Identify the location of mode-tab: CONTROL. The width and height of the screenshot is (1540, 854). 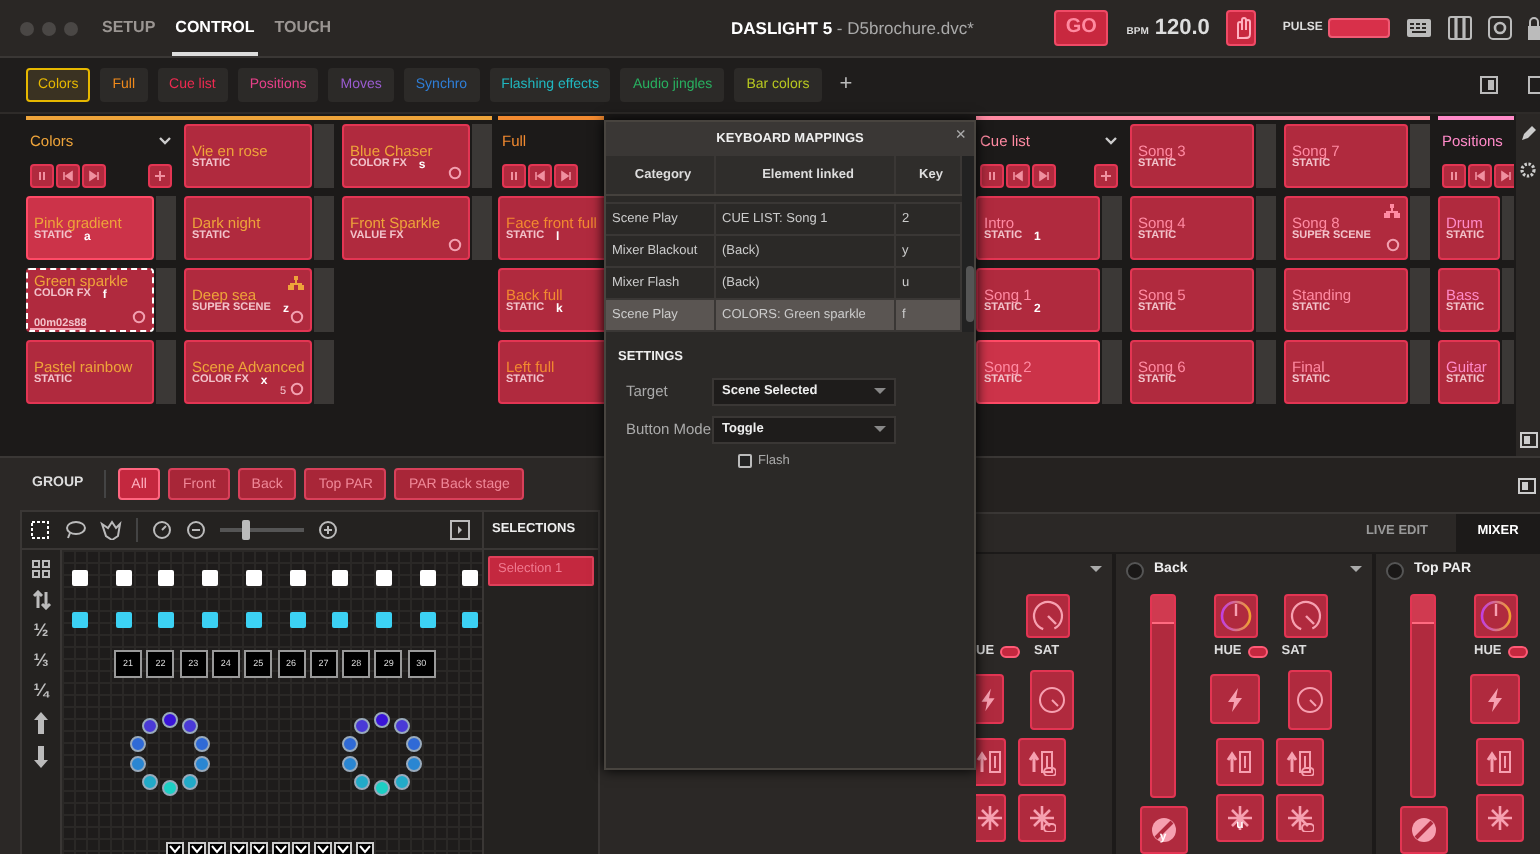
(215, 28).